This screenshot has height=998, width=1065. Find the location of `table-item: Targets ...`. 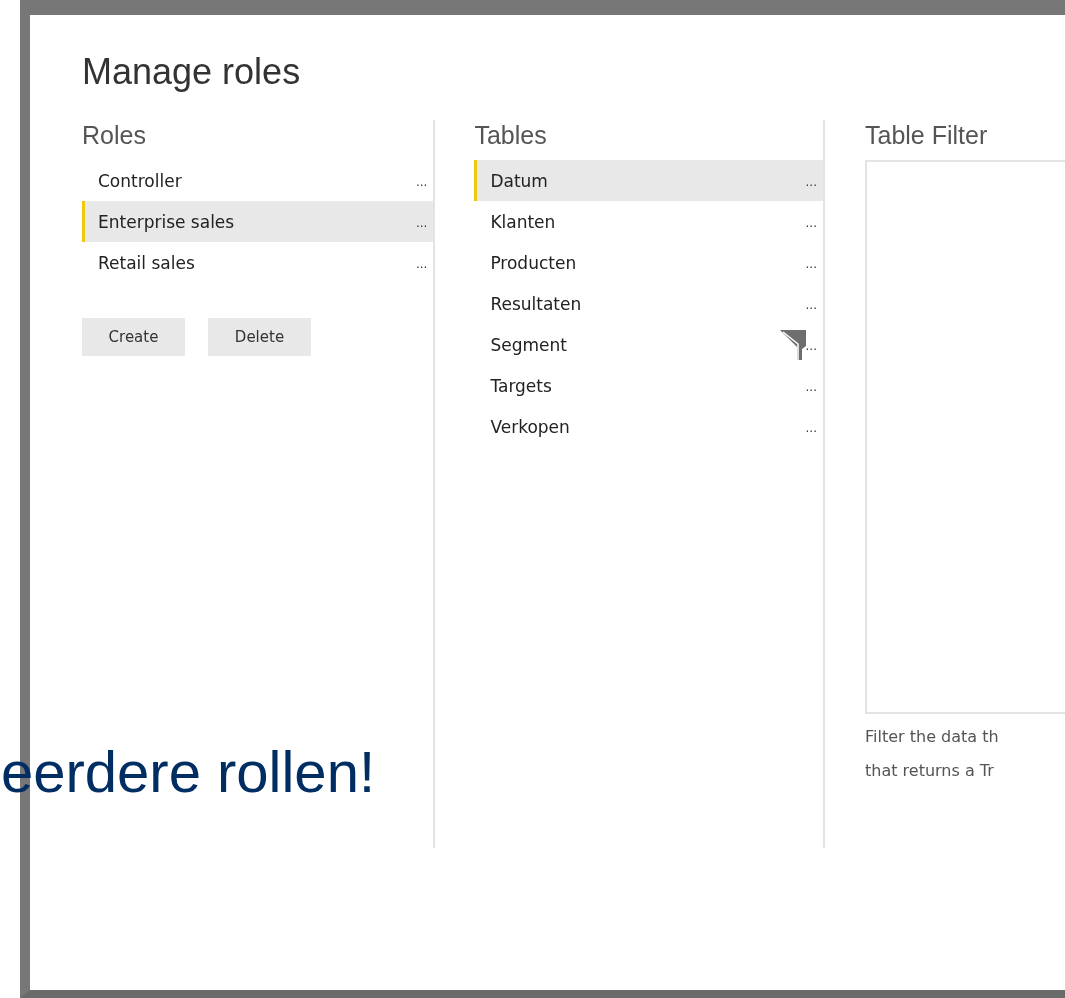

table-item: Targets ... is located at coordinates (648, 385).